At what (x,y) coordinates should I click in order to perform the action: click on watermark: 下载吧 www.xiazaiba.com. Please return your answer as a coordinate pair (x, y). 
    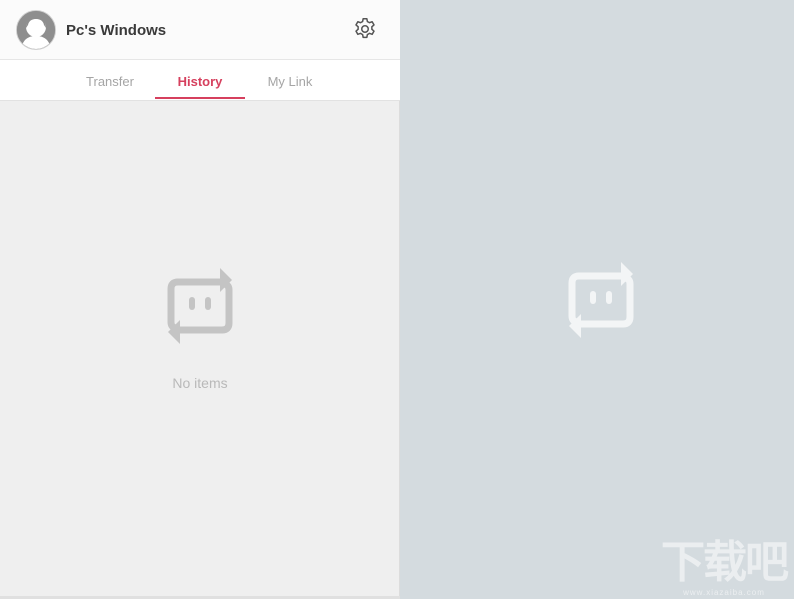
    Looking at the image, I should click on (724, 568).